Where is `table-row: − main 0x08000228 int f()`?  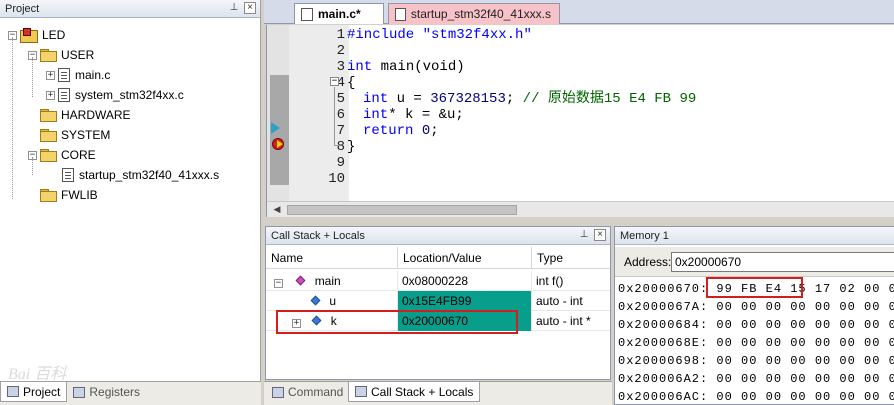 table-row: − main 0x08000228 int f() is located at coordinates (438, 281).